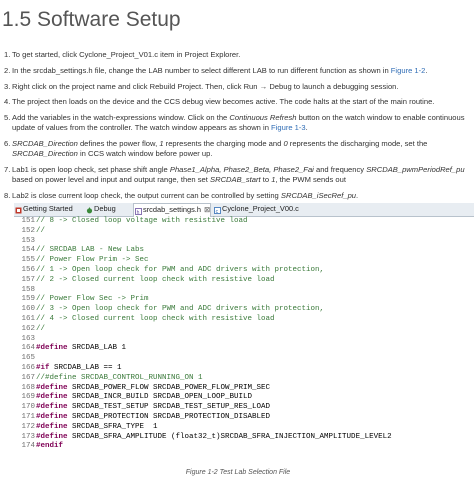  What do you see at coordinates (223, 144) in the screenshot?
I see `step-text: represents the charging mode and` at bounding box center [223, 144].